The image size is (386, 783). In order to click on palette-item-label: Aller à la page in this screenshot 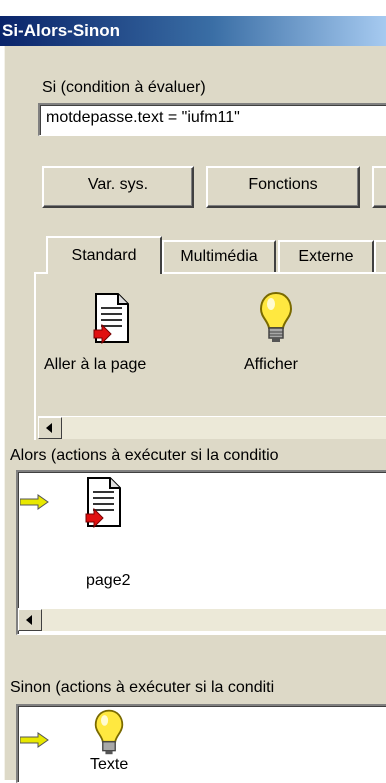, I will do `click(95, 364)`.